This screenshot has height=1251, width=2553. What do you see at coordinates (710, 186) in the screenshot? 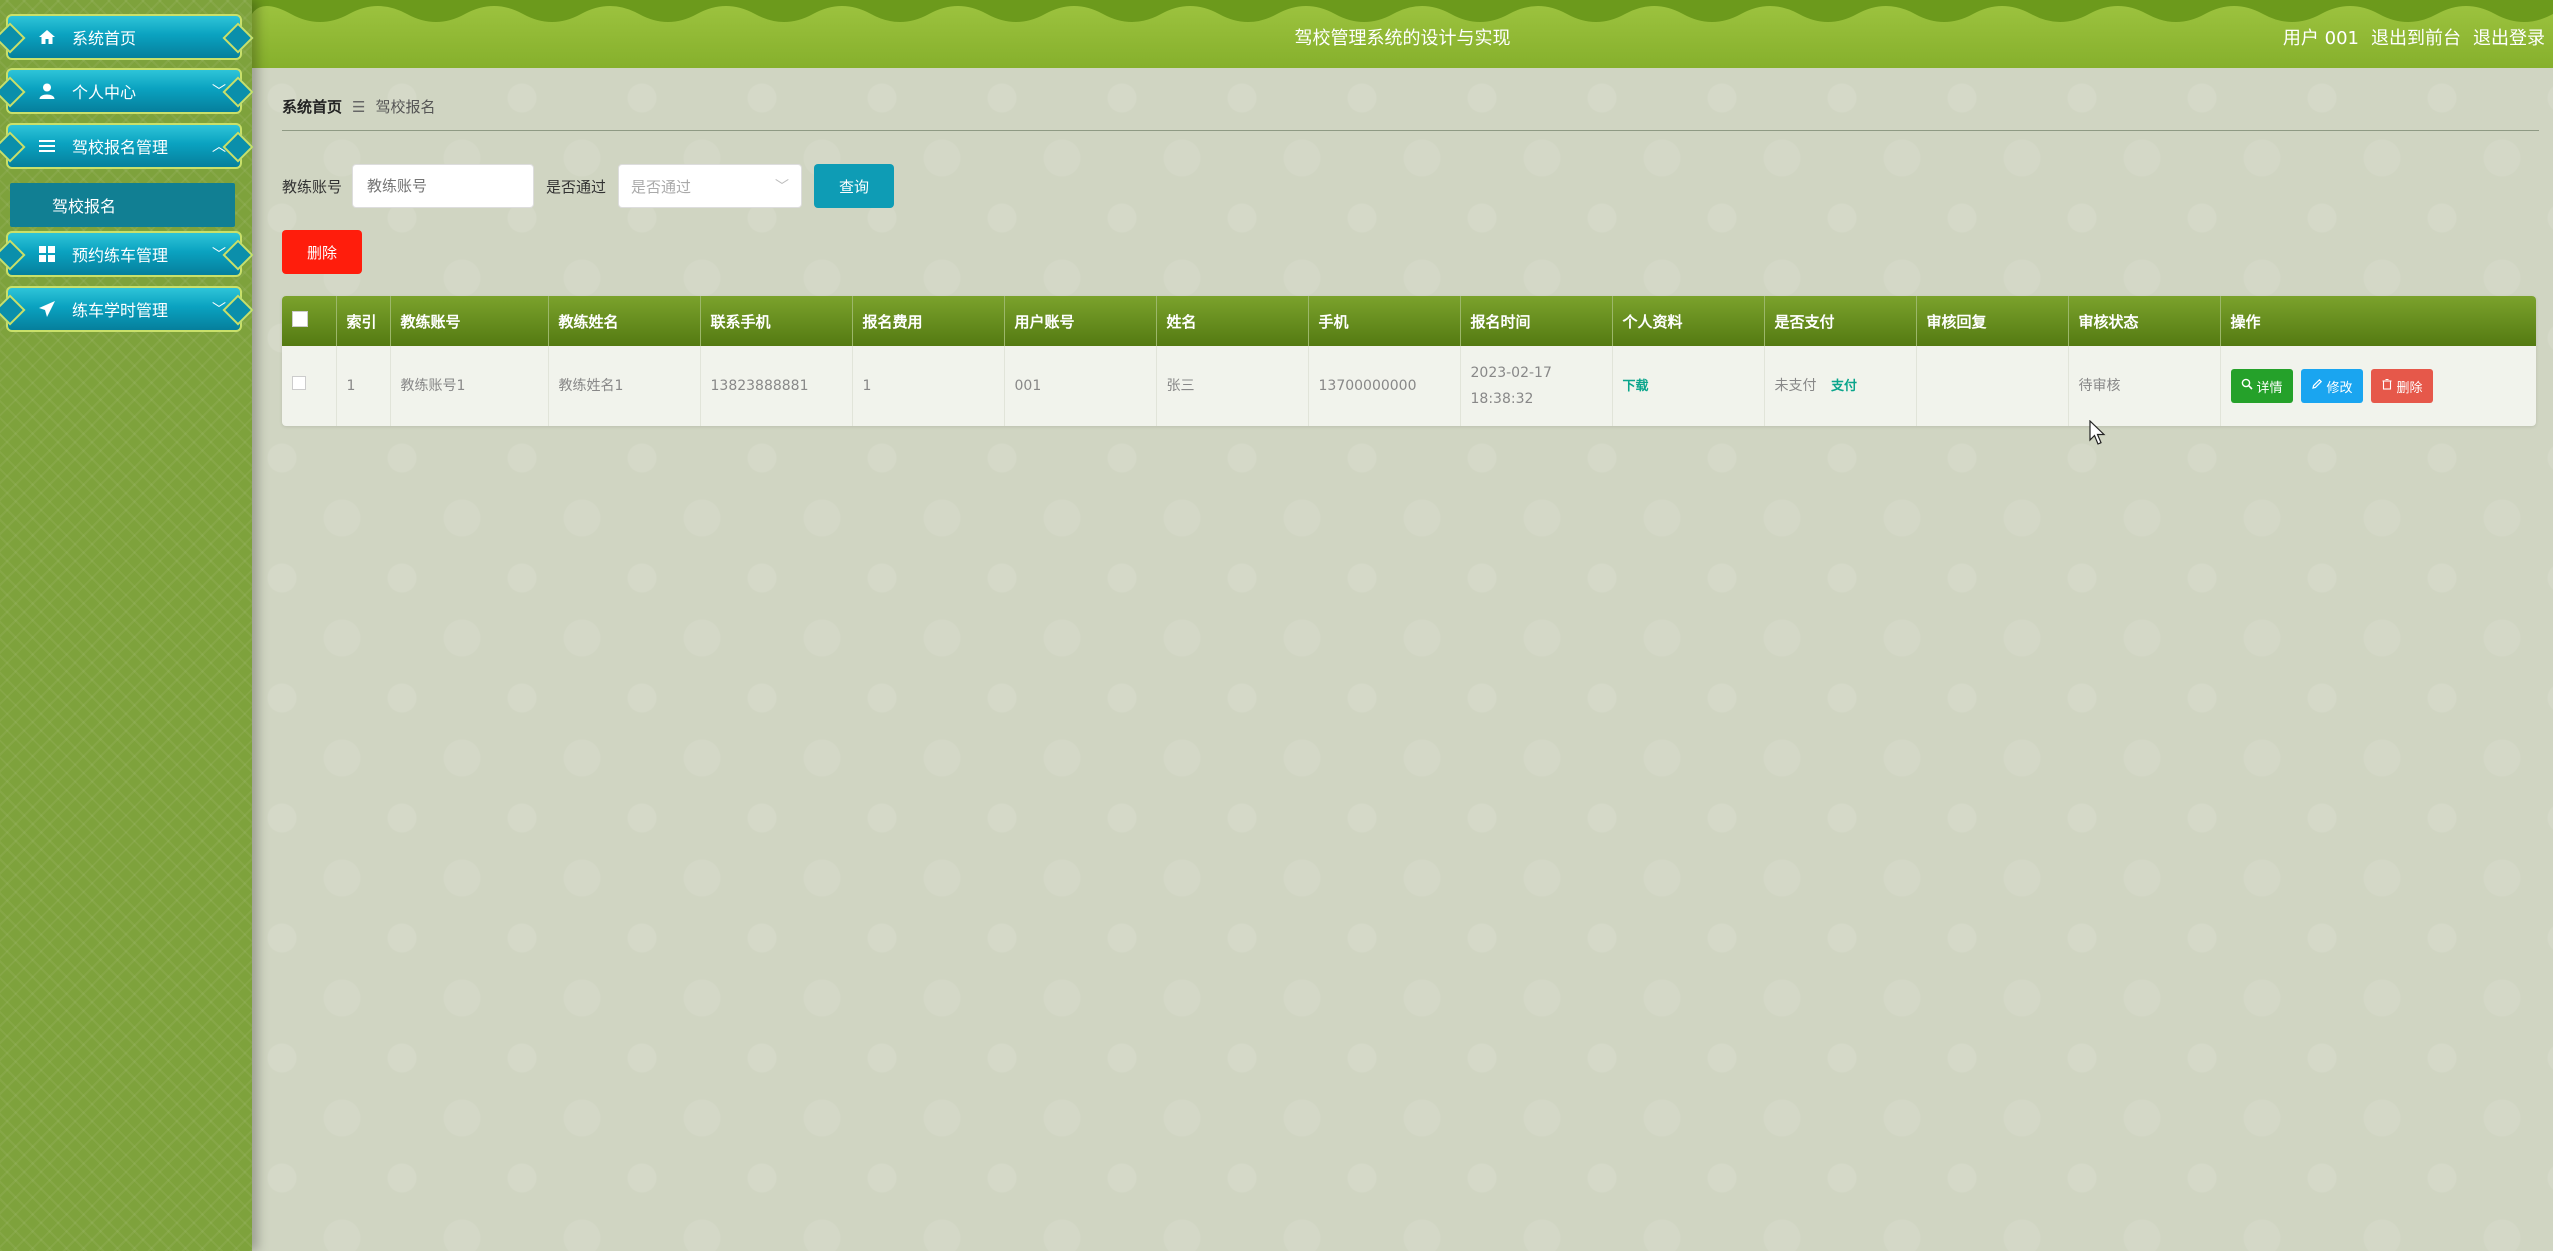
I see `pass-status-select: 是否通过 ﹀` at bounding box center [710, 186].